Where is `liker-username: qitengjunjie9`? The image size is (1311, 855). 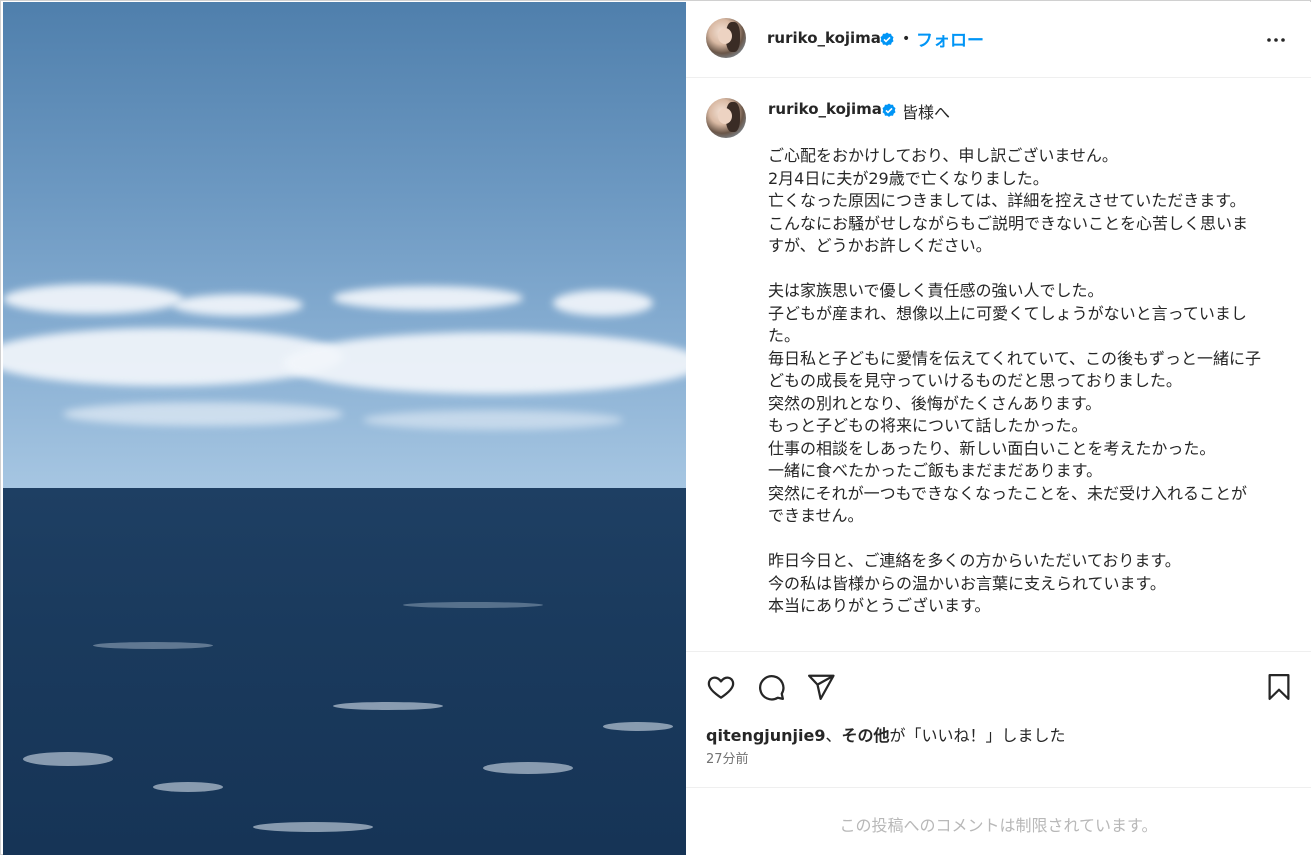
liker-username: qitengjunjie9 is located at coordinates (766, 735).